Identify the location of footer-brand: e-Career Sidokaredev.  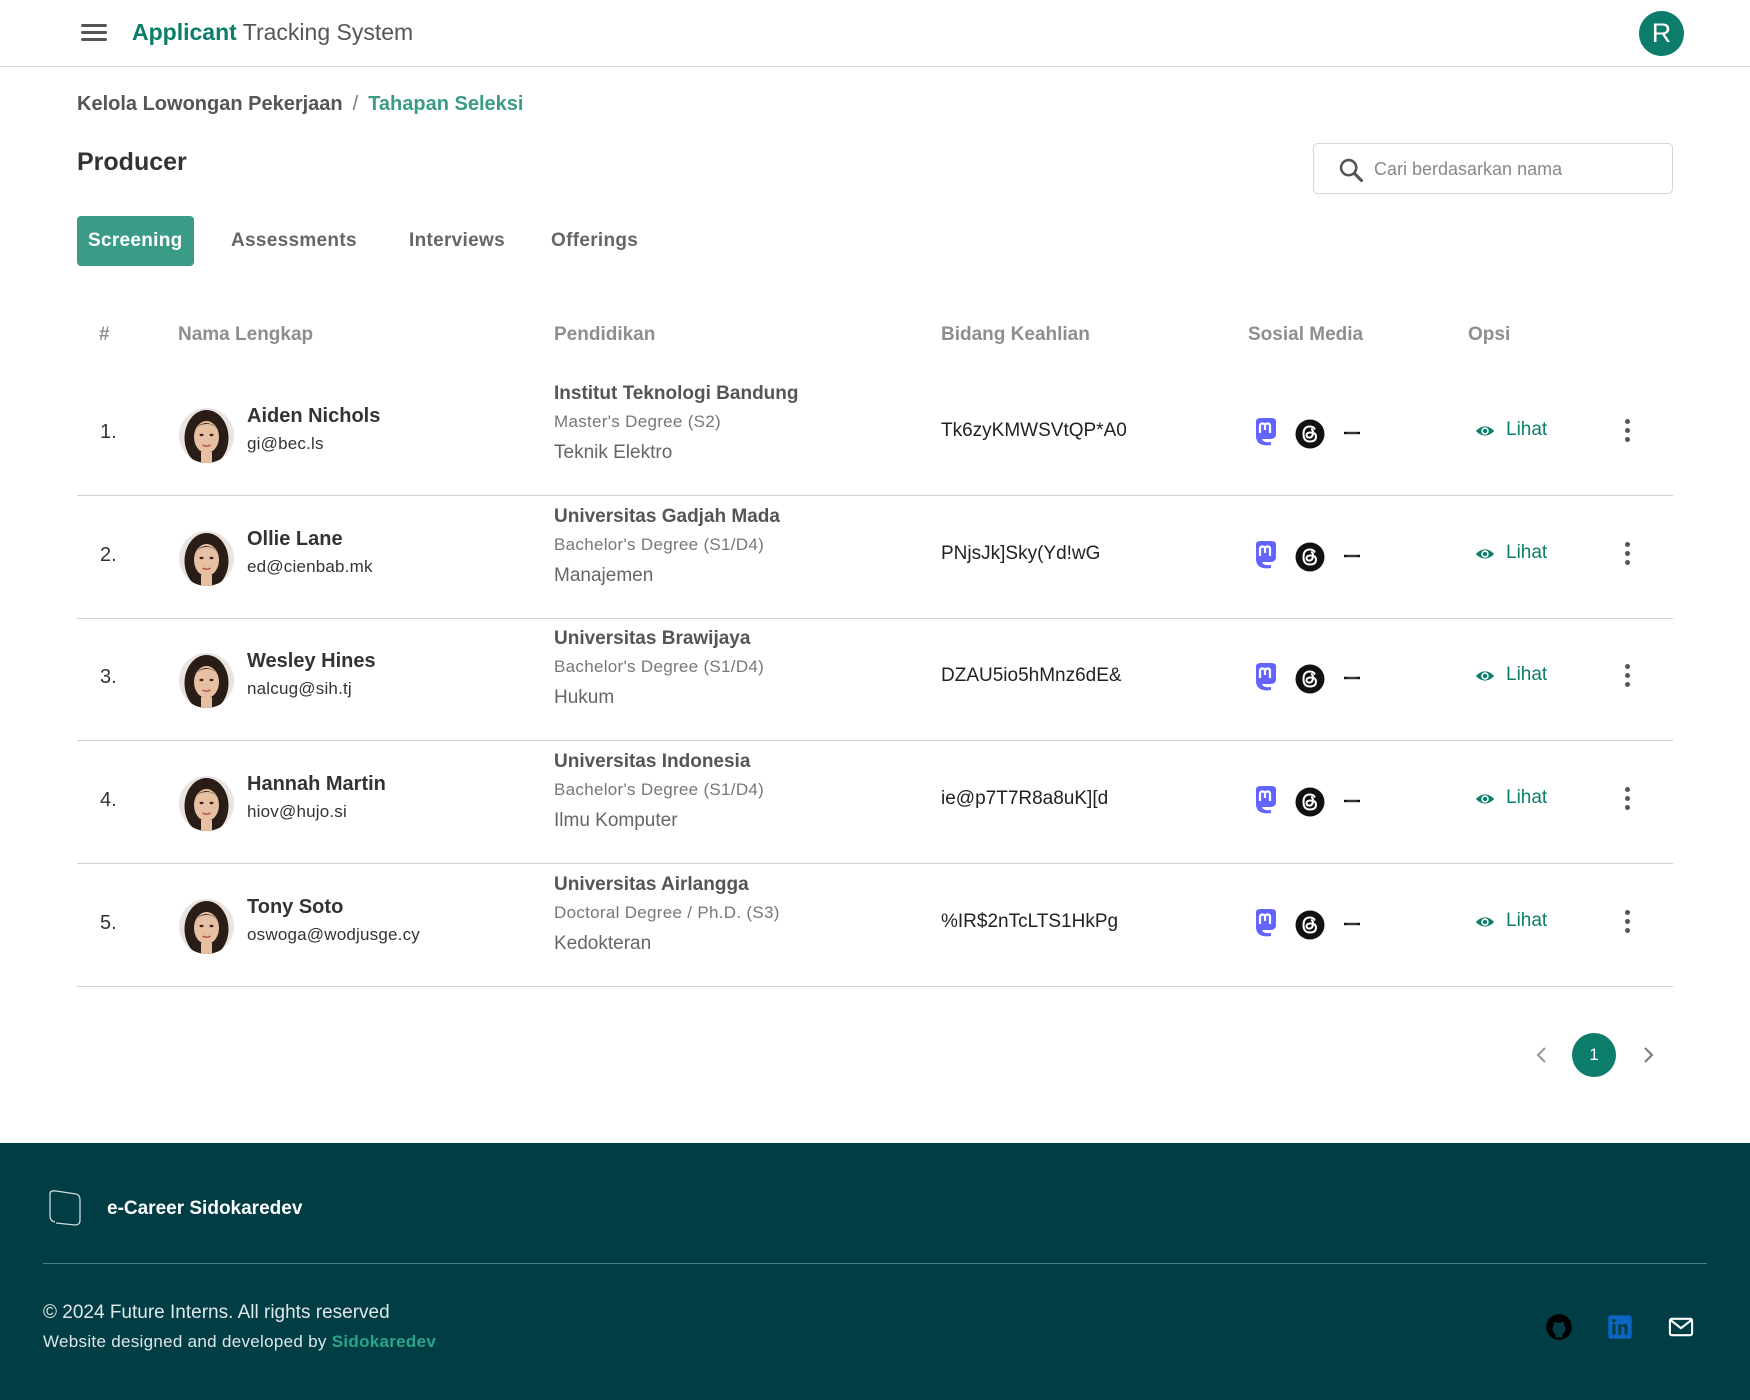
(205, 1208).